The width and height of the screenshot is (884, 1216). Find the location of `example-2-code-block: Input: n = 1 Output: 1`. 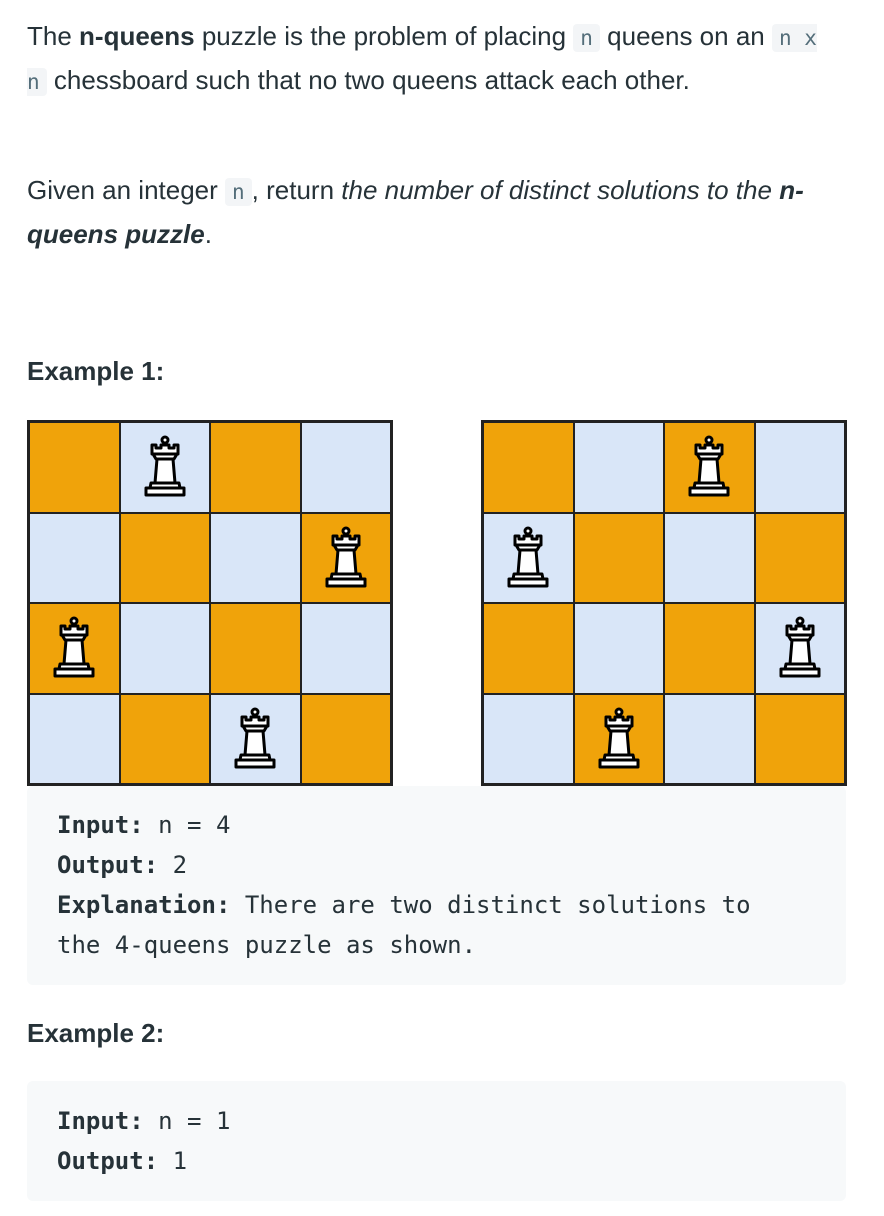

example-2-code-block: Input: n = 1 Output: 1 is located at coordinates (436, 1141).